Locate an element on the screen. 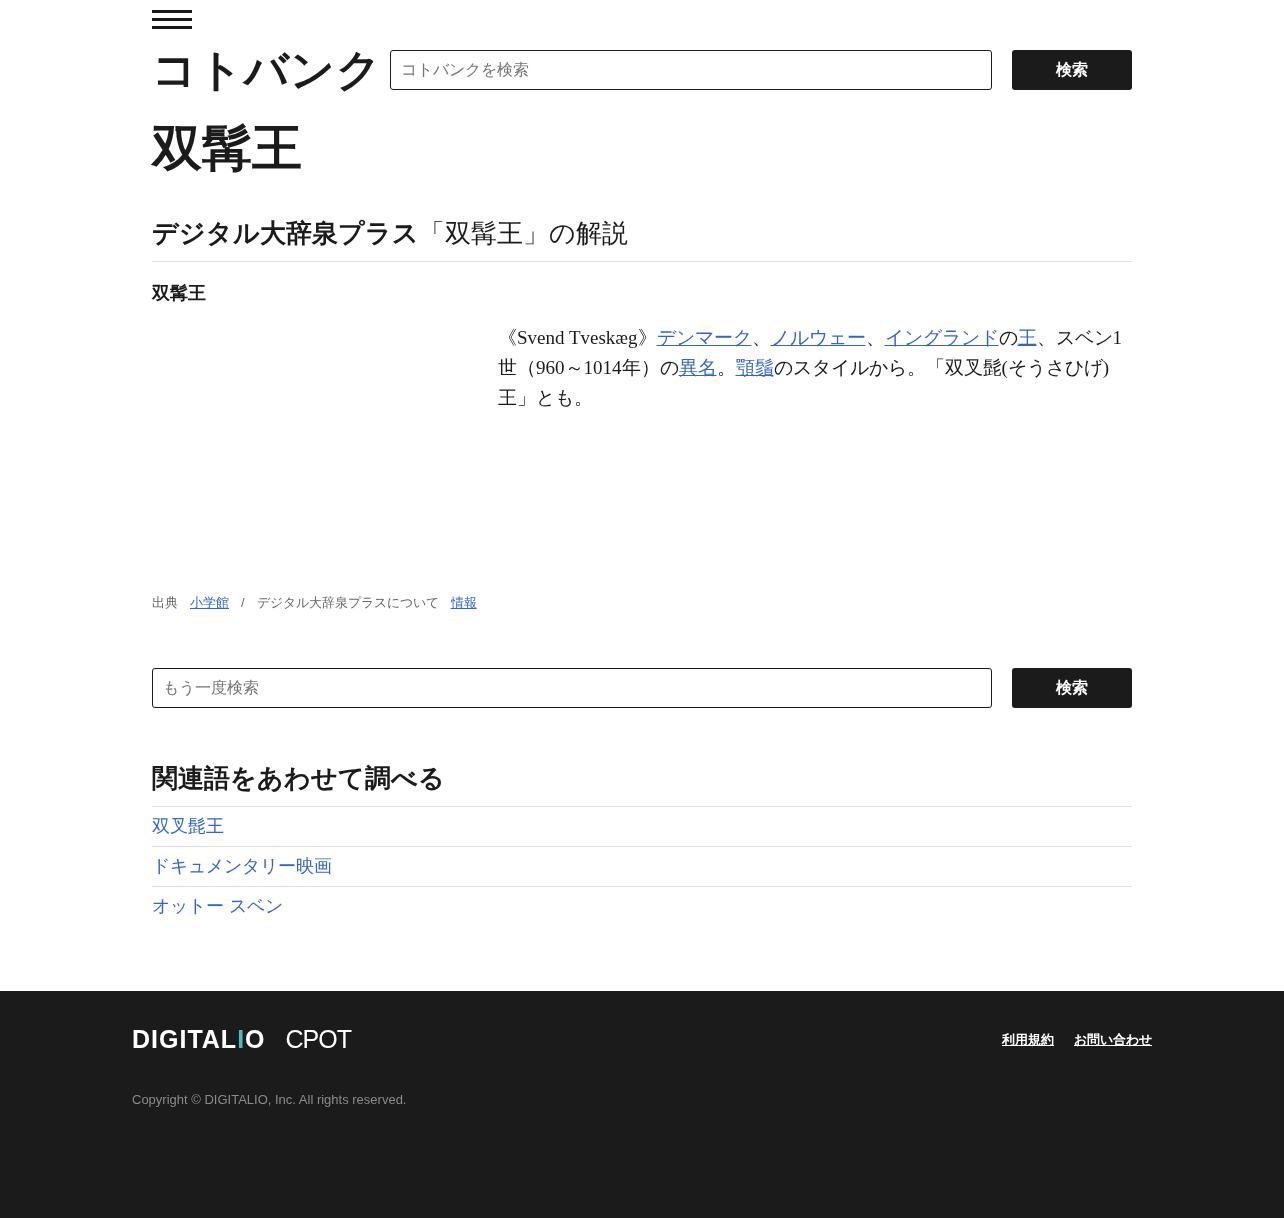 The width and height of the screenshot is (1284, 1218). digitalio-logo: DIGITALIO is located at coordinates (199, 1039).